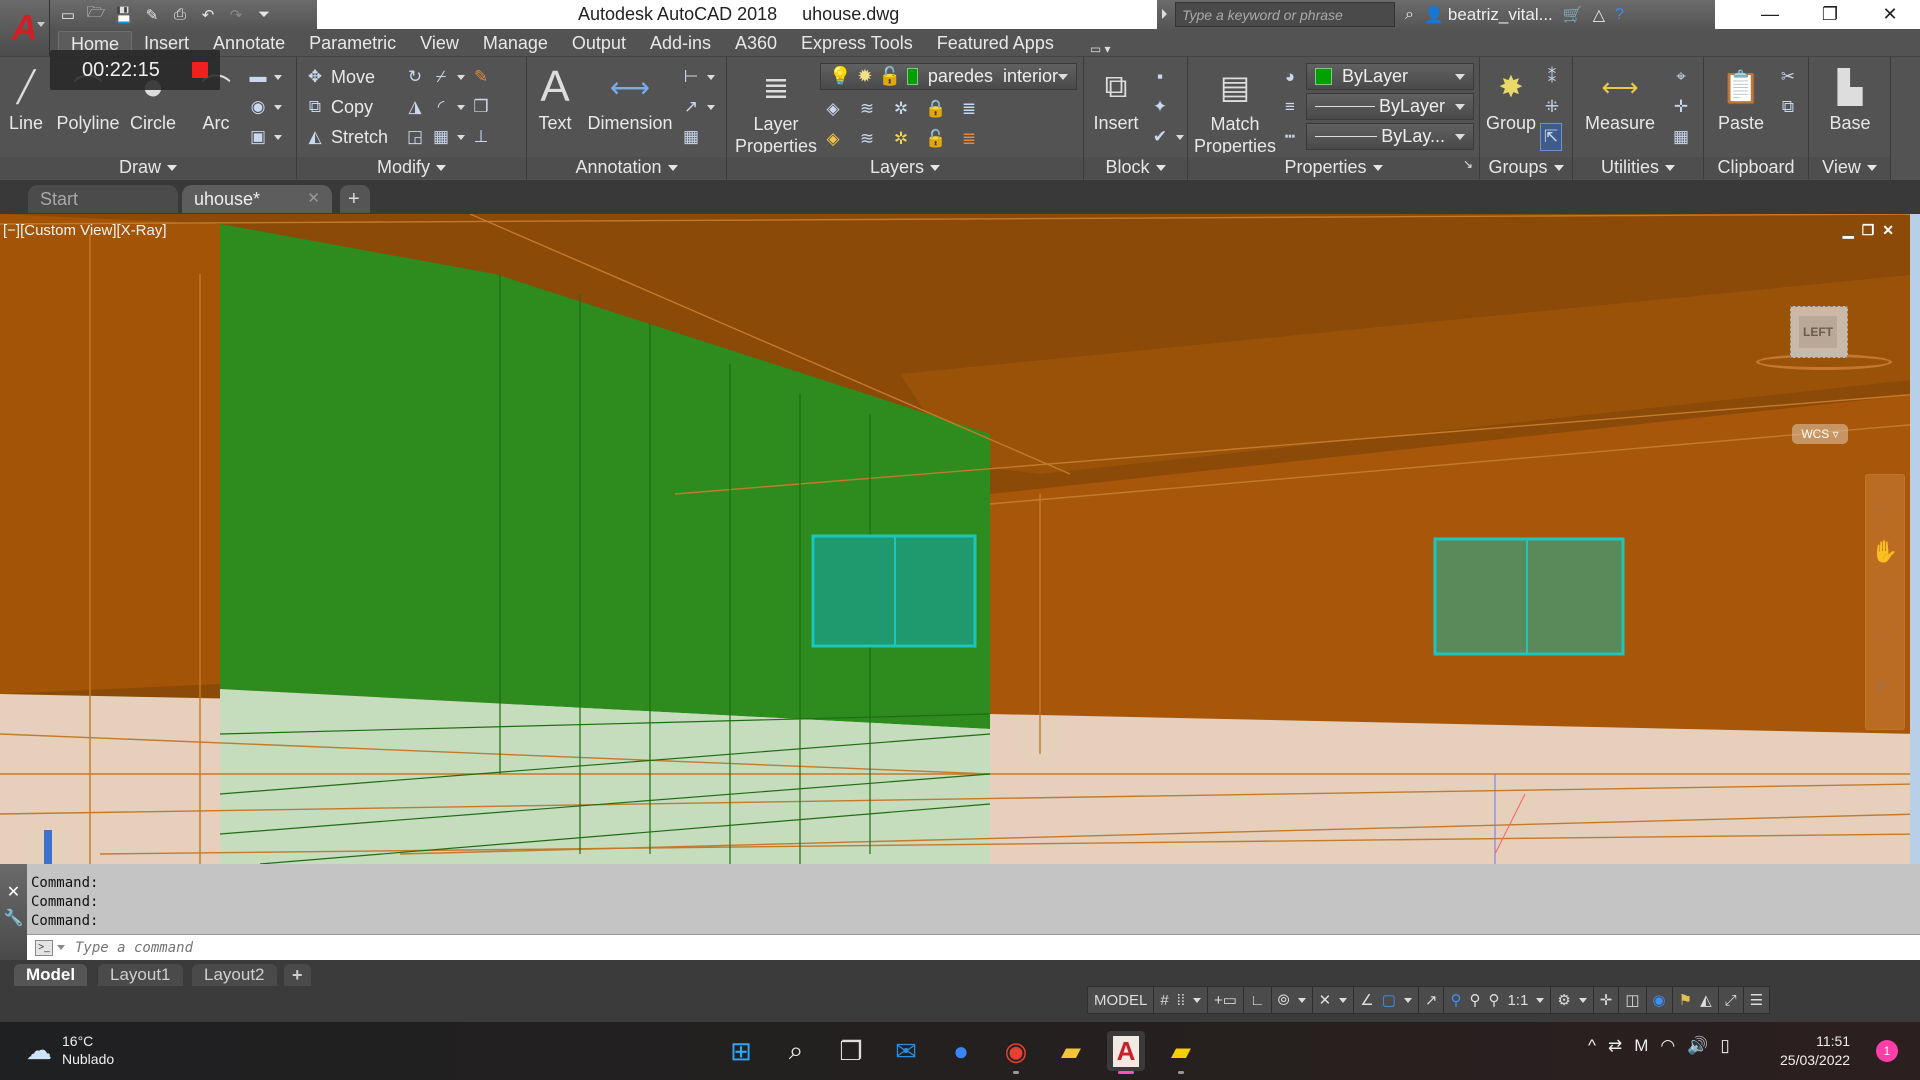  What do you see at coordinates (411, 168) in the screenshot?
I see `panel-title-modify: Modify` at bounding box center [411, 168].